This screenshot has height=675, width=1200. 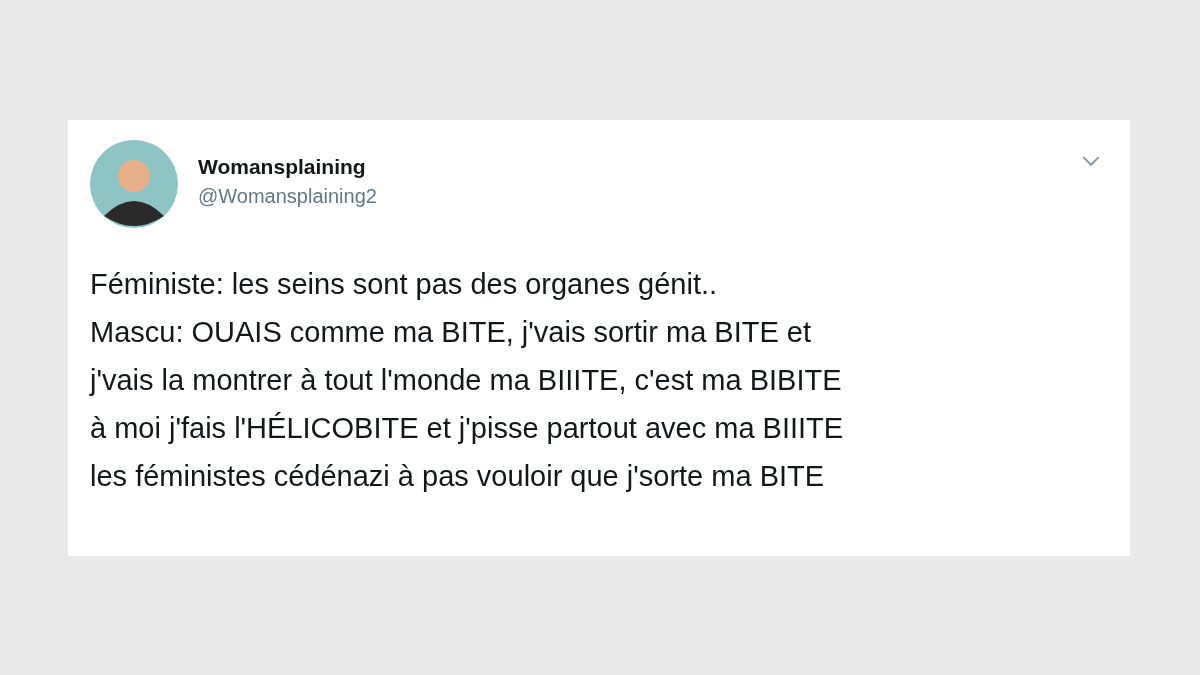 What do you see at coordinates (287, 196) in the screenshot?
I see `user-handle: @Womansplaining2` at bounding box center [287, 196].